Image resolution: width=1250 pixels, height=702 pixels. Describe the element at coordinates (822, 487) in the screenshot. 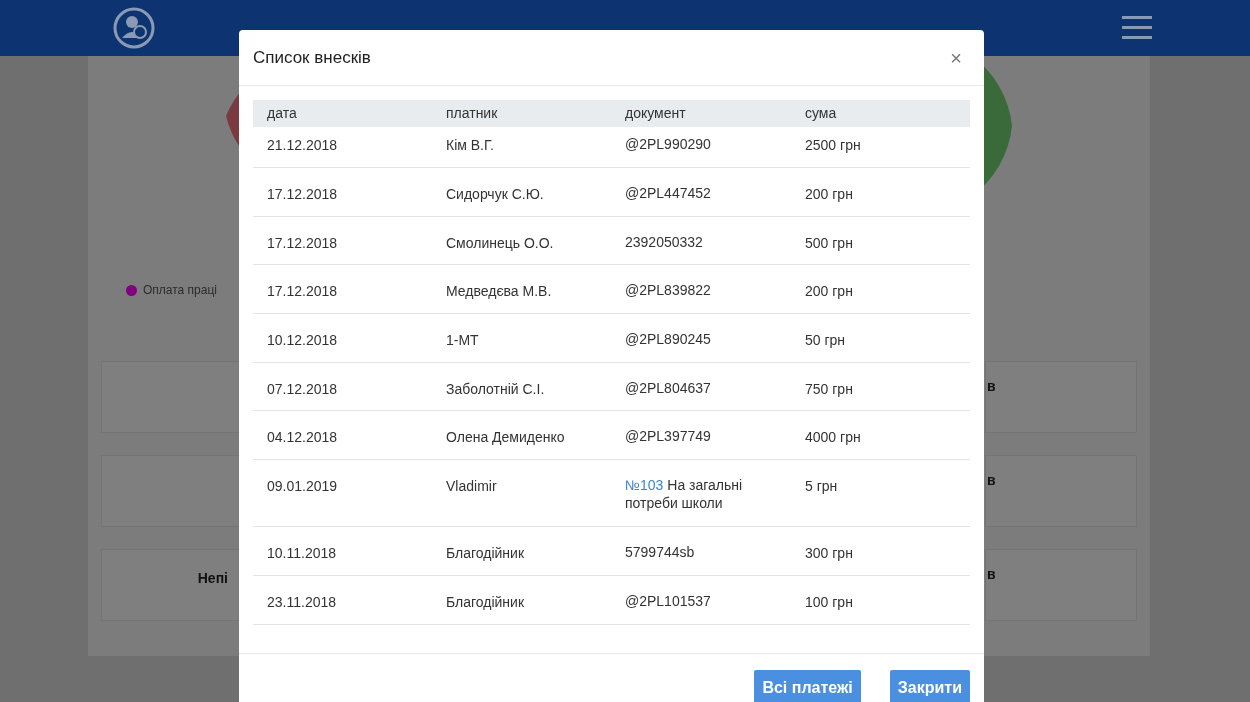

I see `table-cell-text: 5 грн` at that location.